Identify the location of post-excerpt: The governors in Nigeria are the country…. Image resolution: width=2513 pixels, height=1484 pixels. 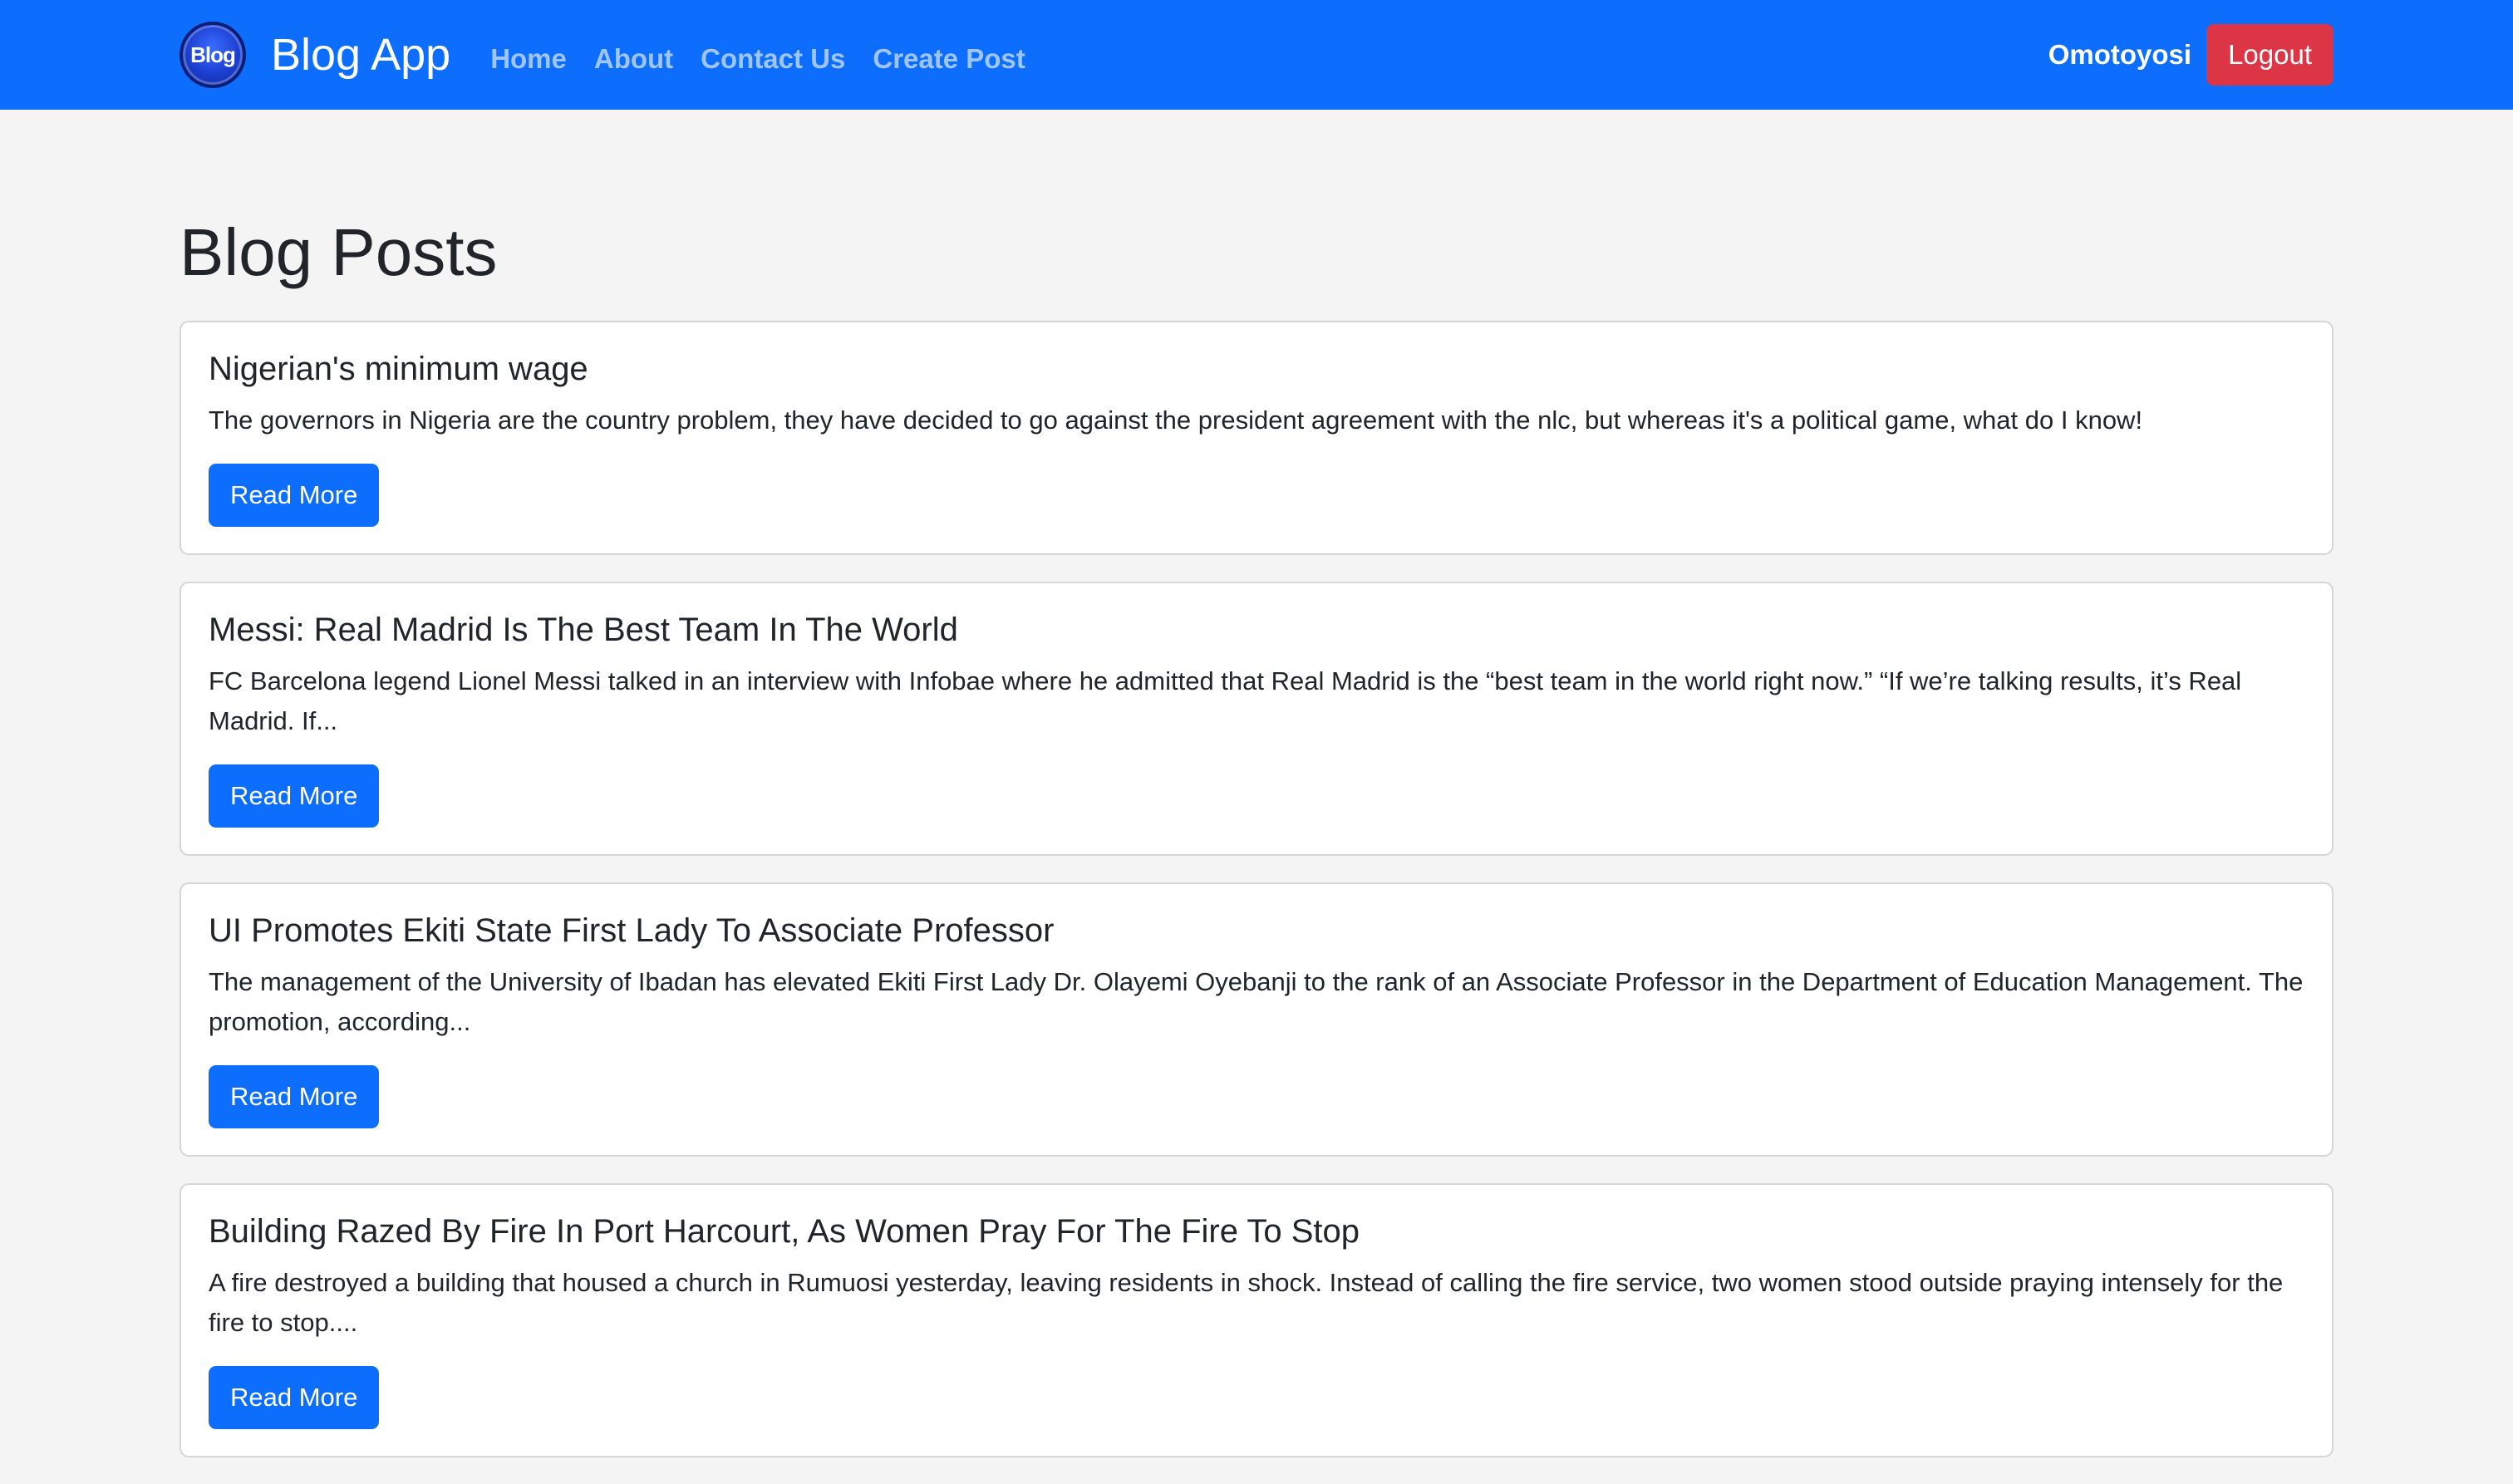
(1176, 420).